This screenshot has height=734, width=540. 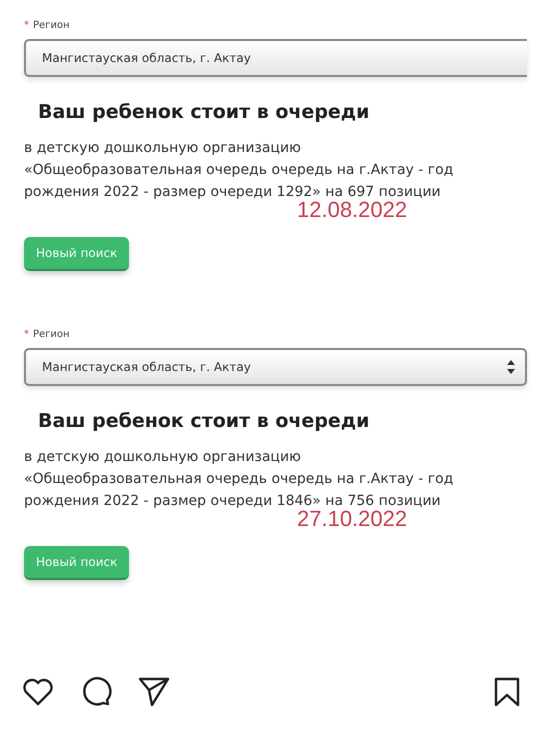 I want to click on paper-plane-icon, so click(x=154, y=692).